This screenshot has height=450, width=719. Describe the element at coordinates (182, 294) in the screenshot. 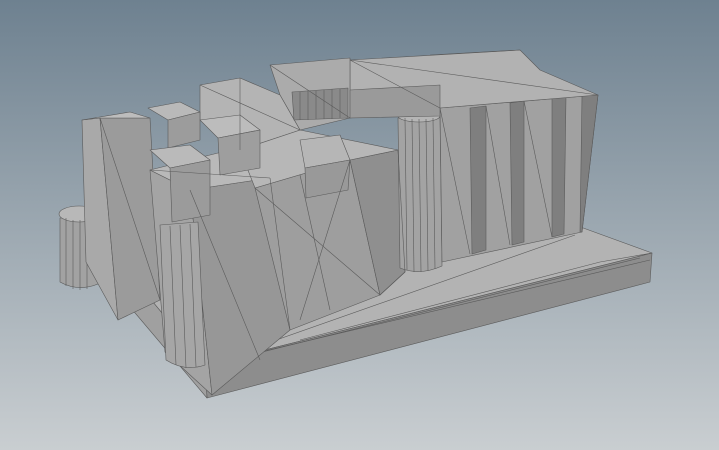

I see `front-cylinder` at that location.